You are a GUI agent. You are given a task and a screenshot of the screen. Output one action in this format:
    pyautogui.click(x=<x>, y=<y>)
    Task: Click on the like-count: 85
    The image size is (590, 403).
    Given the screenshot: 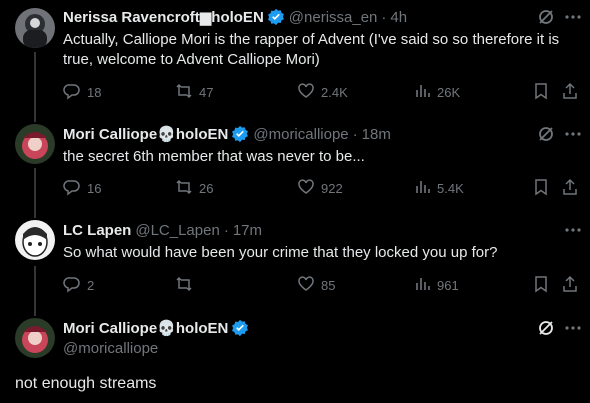 What is the action you would take?
    pyautogui.click(x=328, y=285)
    